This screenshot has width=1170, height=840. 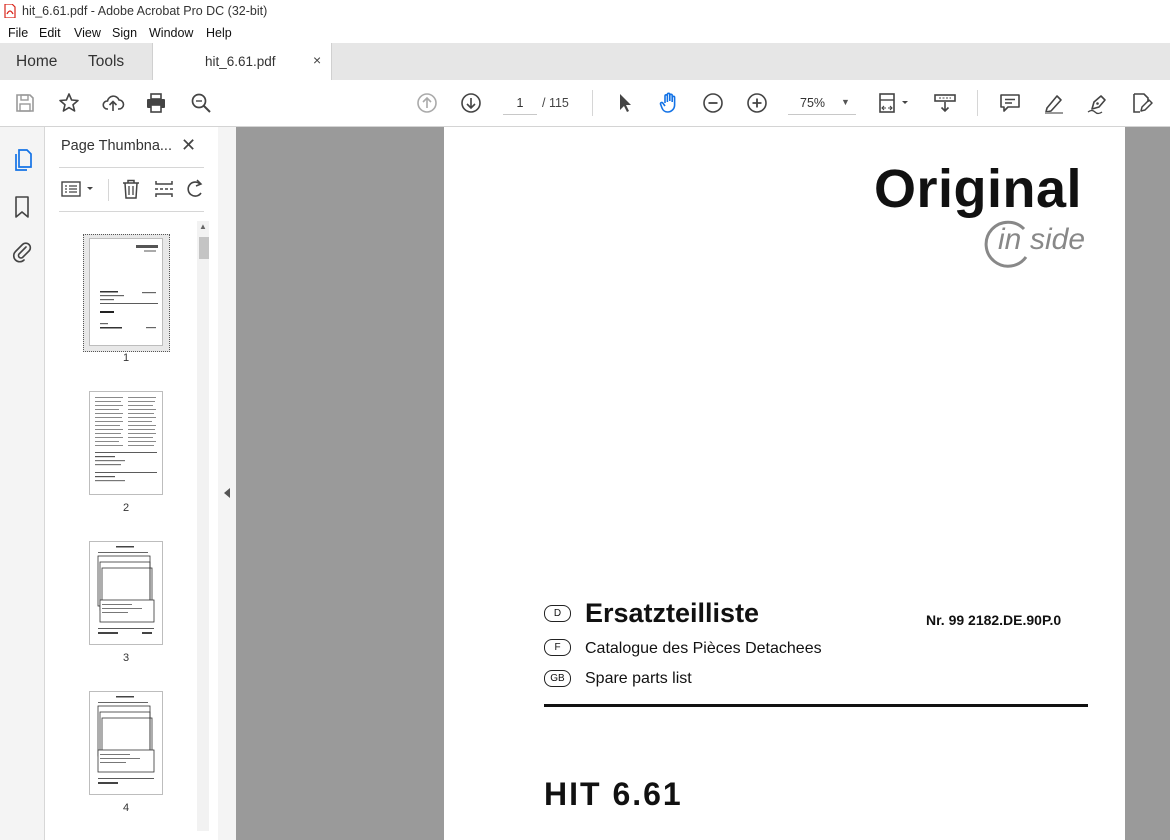 I want to click on logo-in: in, so click(x=1010, y=239).